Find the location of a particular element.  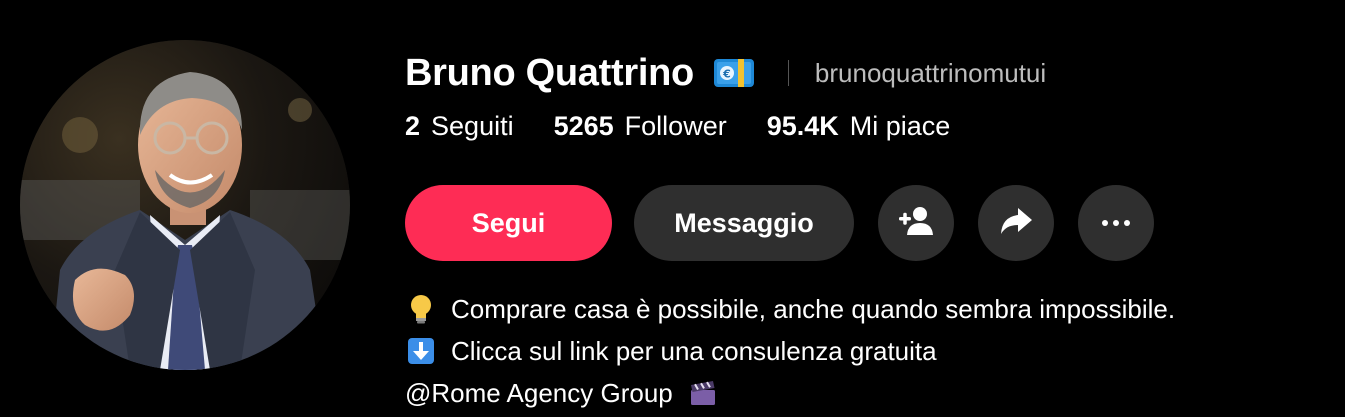

more-button is located at coordinates (1116, 223).